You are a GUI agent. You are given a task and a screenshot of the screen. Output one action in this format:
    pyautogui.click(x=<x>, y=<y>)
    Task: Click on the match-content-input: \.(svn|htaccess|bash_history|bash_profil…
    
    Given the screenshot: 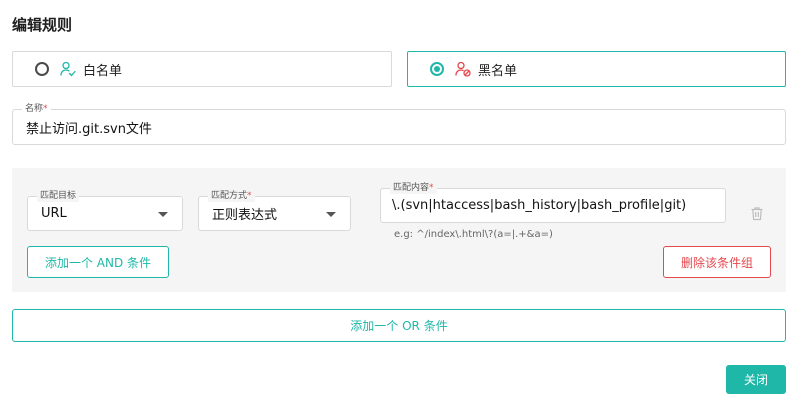 What is the action you would take?
    pyautogui.click(x=539, y=205)
    